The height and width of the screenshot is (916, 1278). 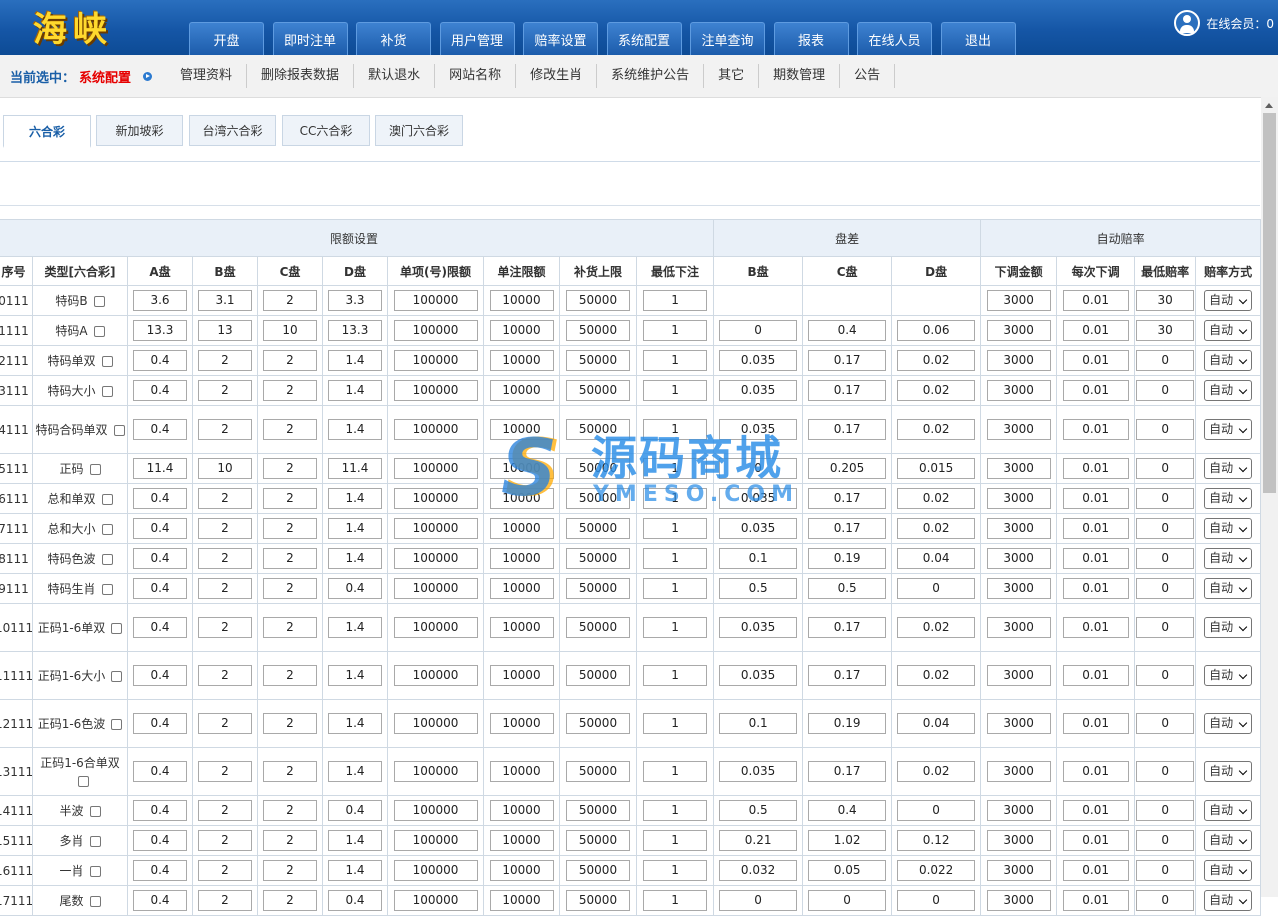 What do you see at coordinates (936, 558) in the screenshot?
I see `input-dd: 0.04` at bounding box center [936, 558].